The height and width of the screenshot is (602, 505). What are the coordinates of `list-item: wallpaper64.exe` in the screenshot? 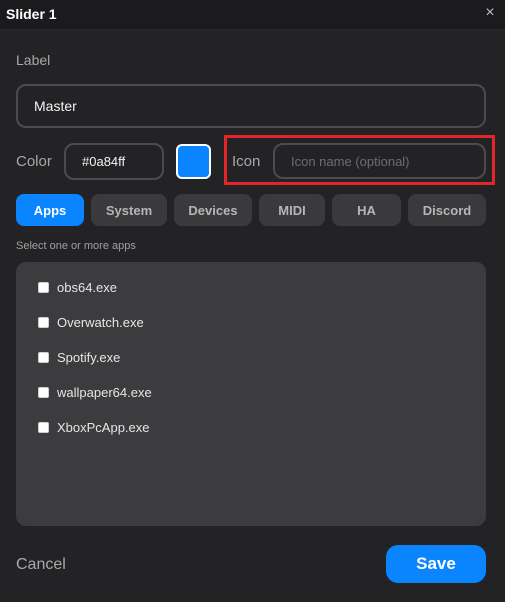 It's located at (95, 392).